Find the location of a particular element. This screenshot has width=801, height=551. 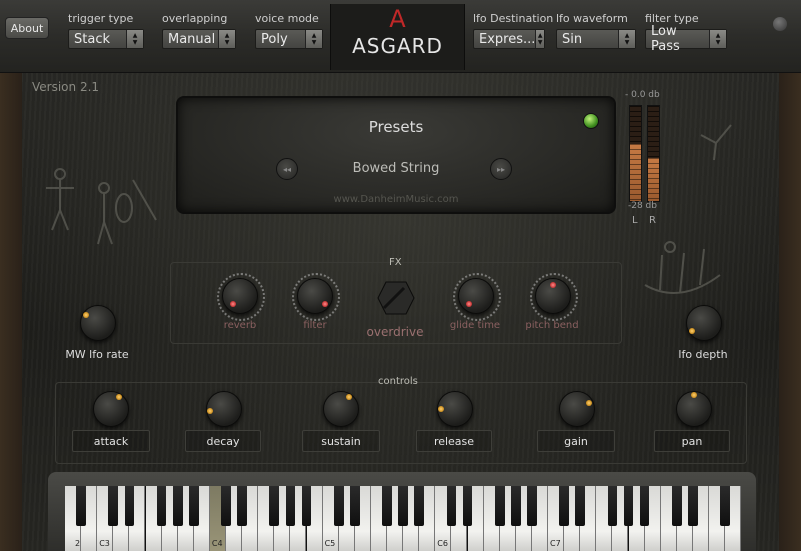

asgard-logo: A ASGARD is located at coordinates (397, 37).